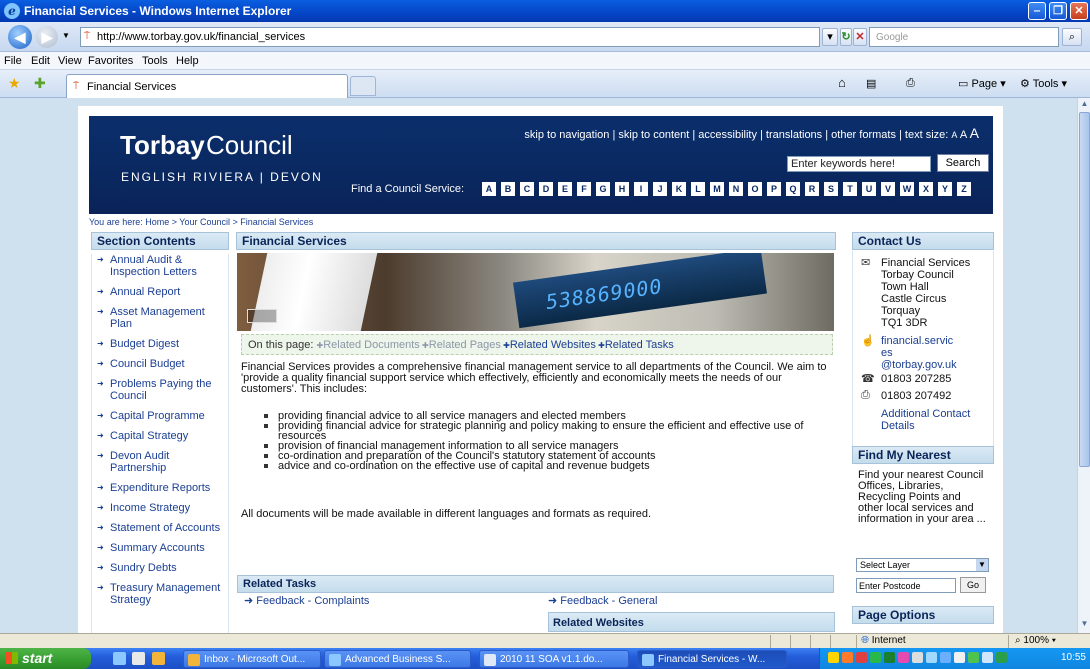 The width and height of the screenshot is (1090, 669). What do you see at coordinates (306, 600) in the screenshot?
I see `related-task-link: ➜ Feedback - Complaints` at bounding box center [306, 600].